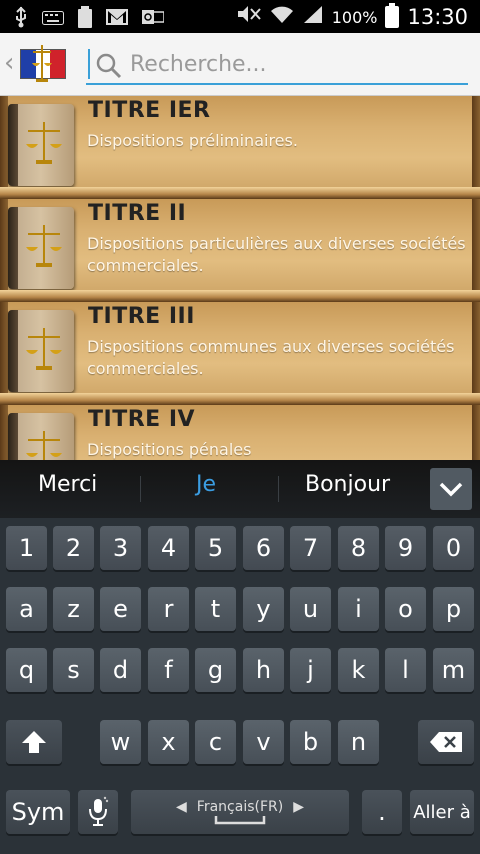 The image size is (480, 854). I want to click on search-box, so click(277, 66).